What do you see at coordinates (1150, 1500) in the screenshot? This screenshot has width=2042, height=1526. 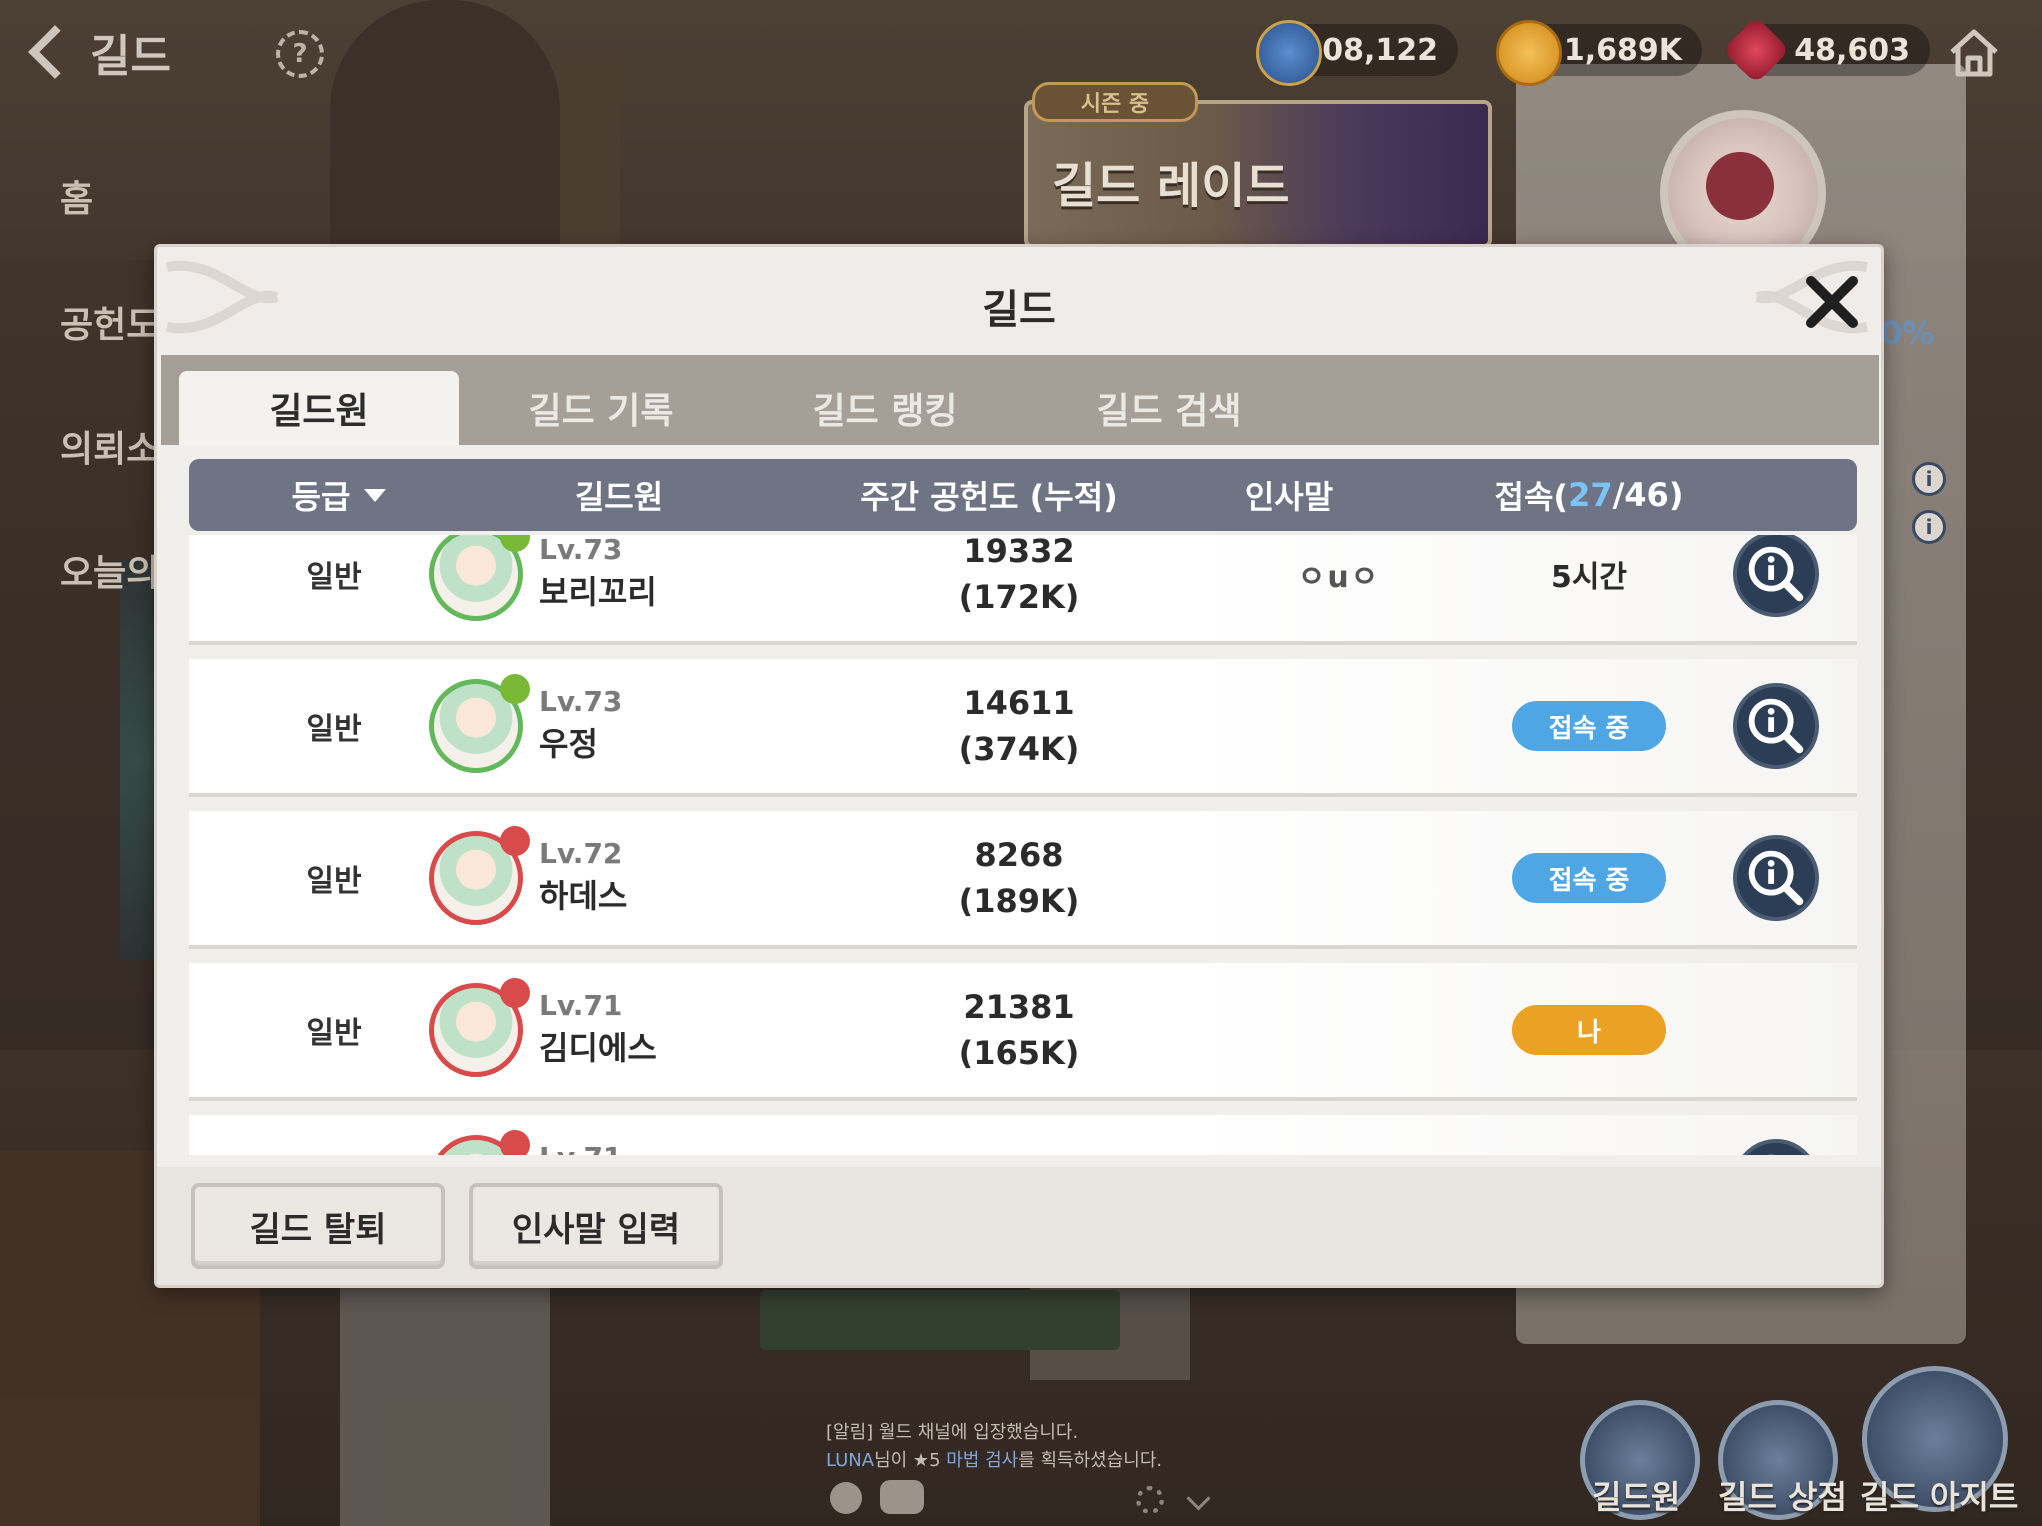 I see `settings-gear-icon` at bounding box center [1150, 1500].